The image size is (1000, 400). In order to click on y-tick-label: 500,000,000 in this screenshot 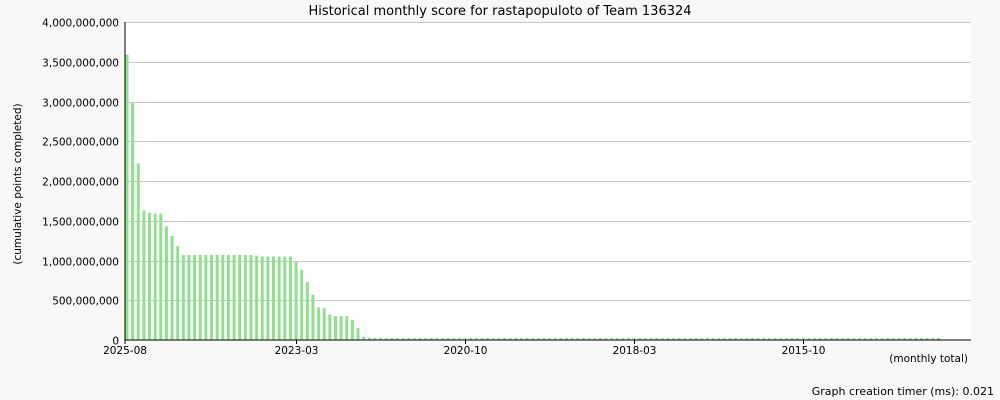, I will do `click(85, 302)`.